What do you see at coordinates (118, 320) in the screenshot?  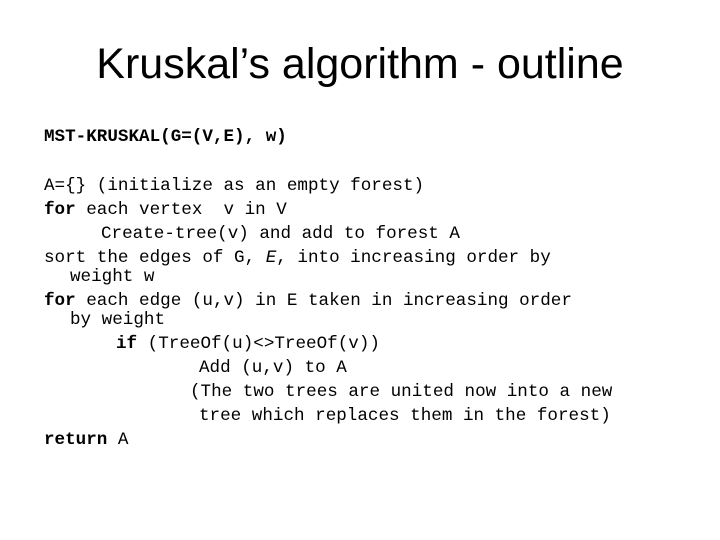 I see `code-line-for-edge-cont: by weight` at bounding box center [118, 320].